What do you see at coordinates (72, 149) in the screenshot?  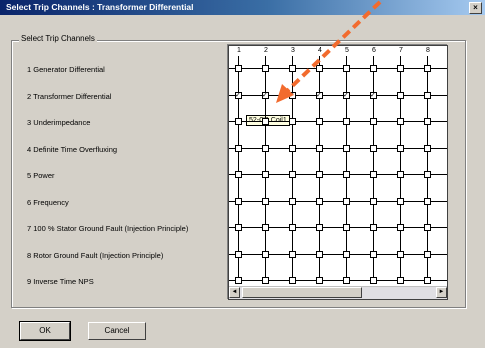 I see `row-label: 4 Definite Time Overfluxing` at bounding box center [72, 149].